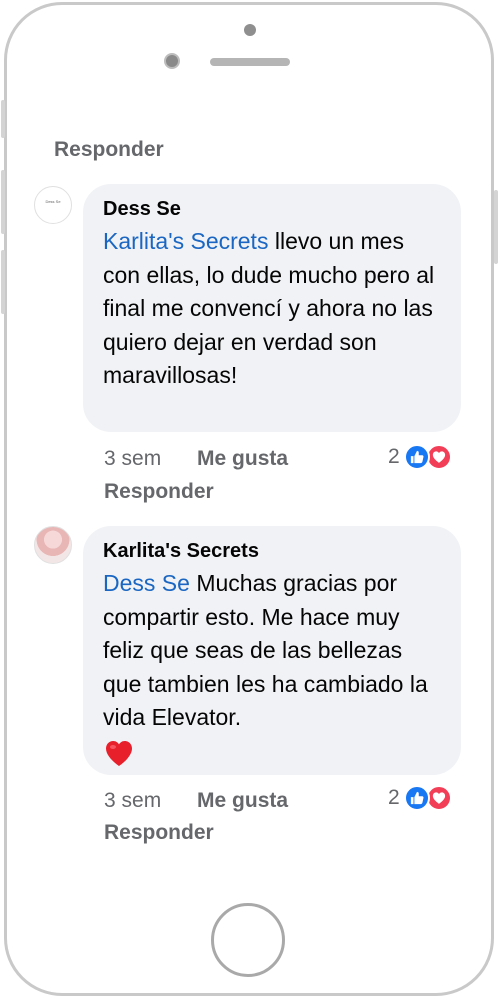 The height and width of the screenshot is (1000, 500). What do you see at coordinates (248, 940) in the screenshot?
I see `home-button` at bounding box center [248, 940].